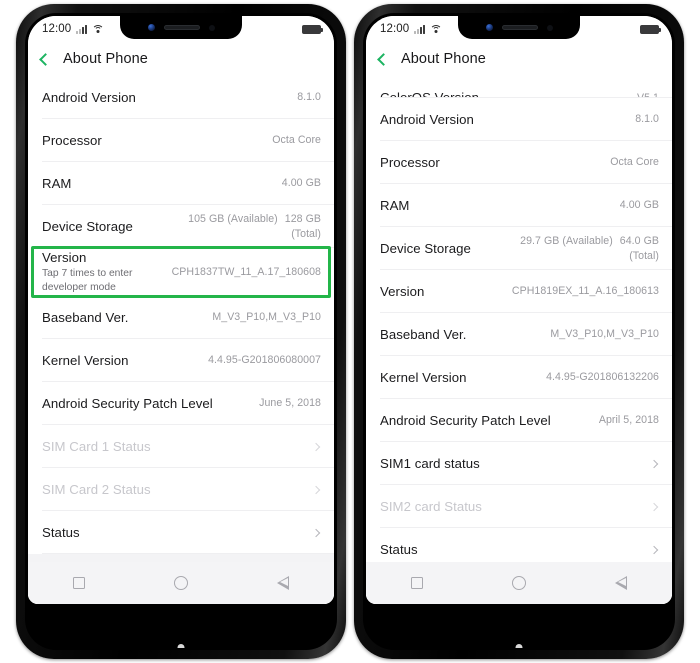 The image size is (700, 663). I want to click on settings-row-coloros-version-clipped: ColorOS Version V5.1, so click(519, 87).